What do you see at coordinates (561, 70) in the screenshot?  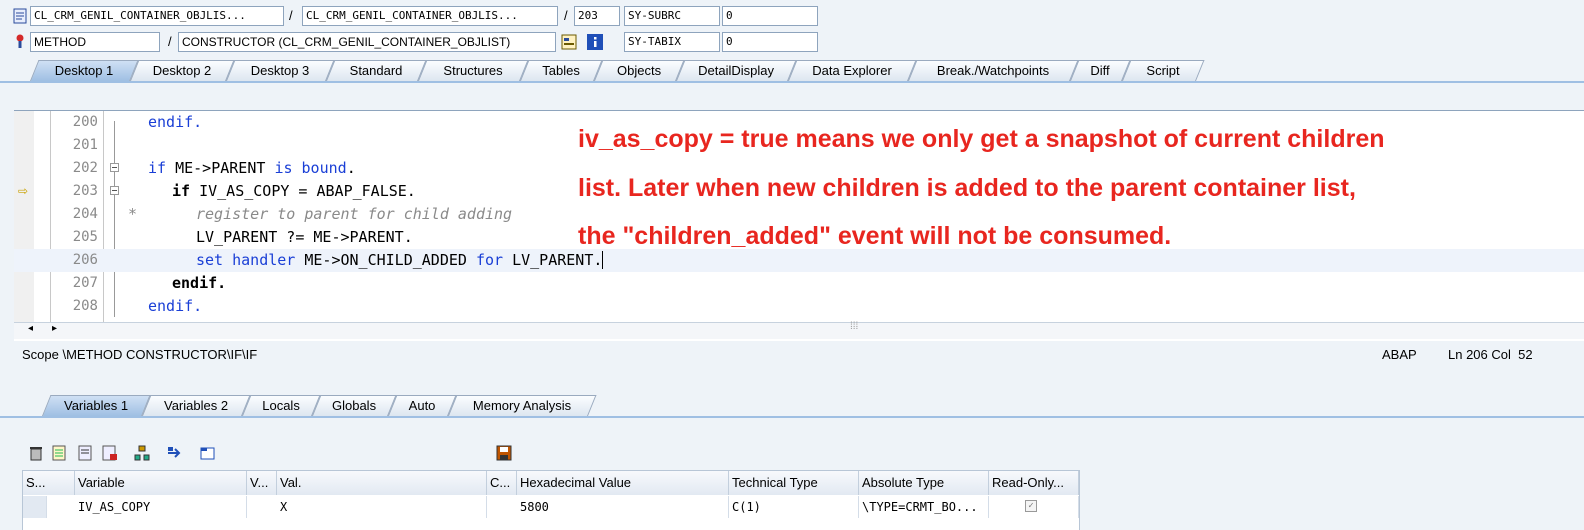 I see `tab-tables: Tables` at bounding box center [561, 70].